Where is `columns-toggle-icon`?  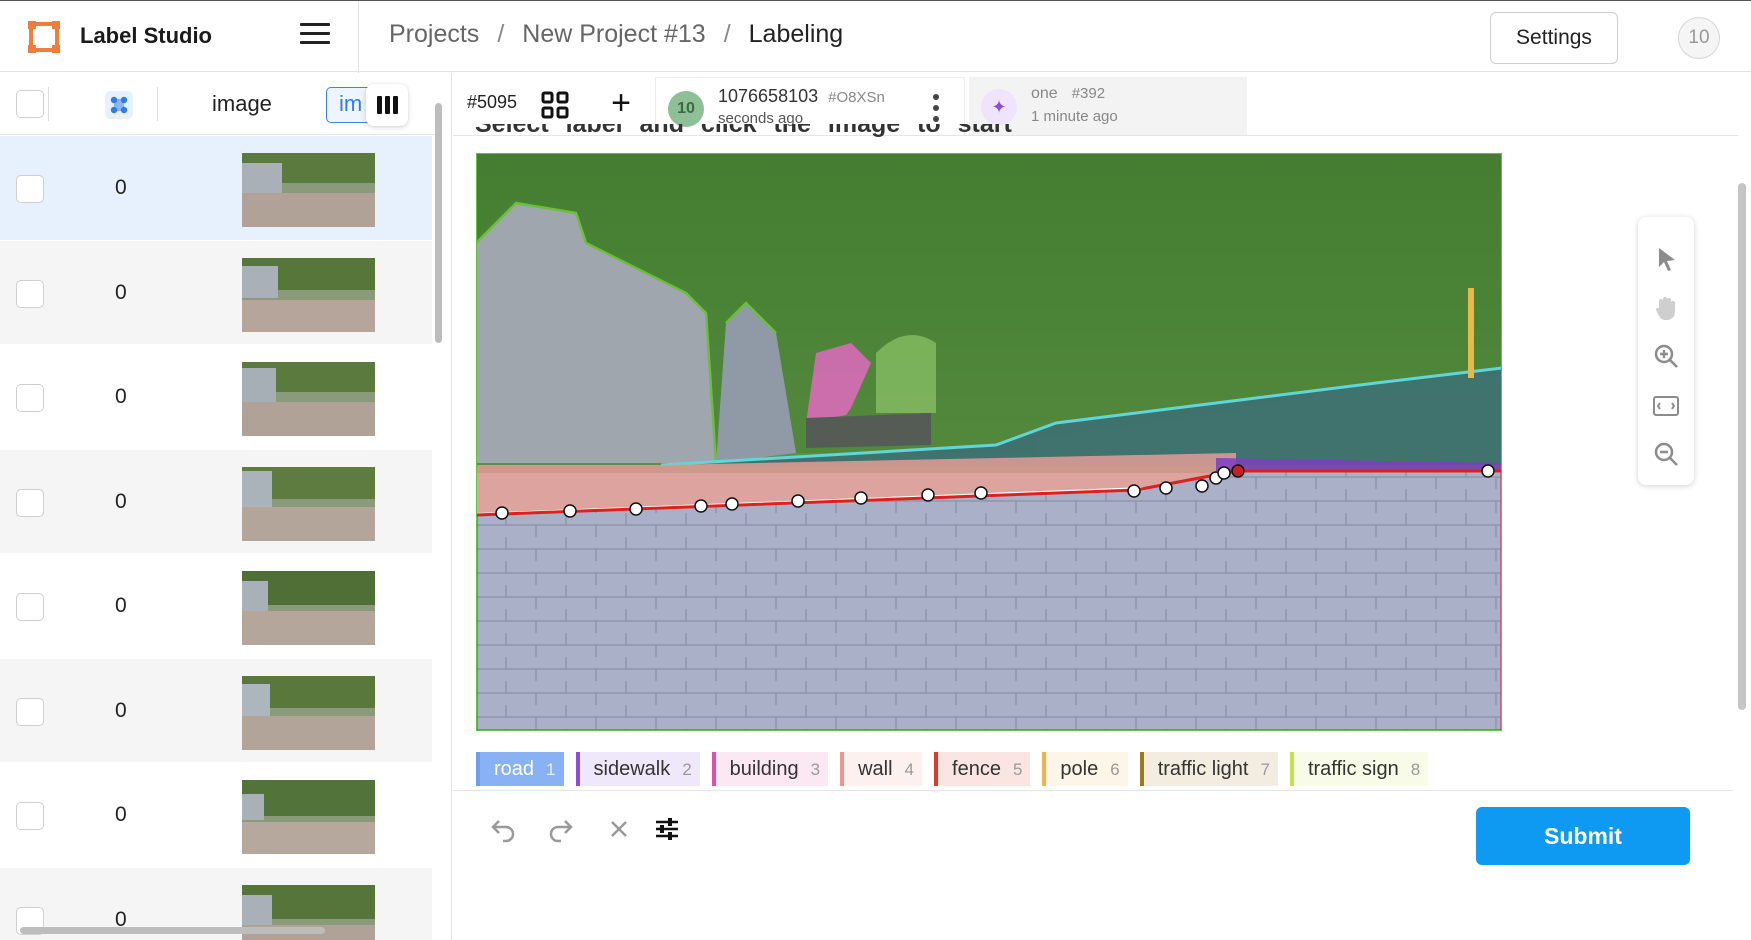
columns-toggle-icon is located at coordinates (387, 105).